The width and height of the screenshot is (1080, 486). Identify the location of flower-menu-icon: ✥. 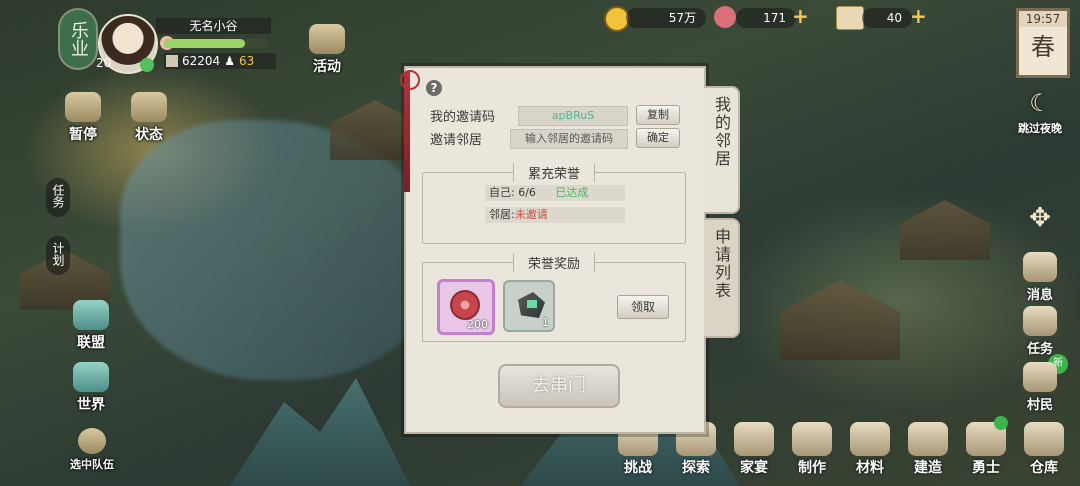
(1040, 218).